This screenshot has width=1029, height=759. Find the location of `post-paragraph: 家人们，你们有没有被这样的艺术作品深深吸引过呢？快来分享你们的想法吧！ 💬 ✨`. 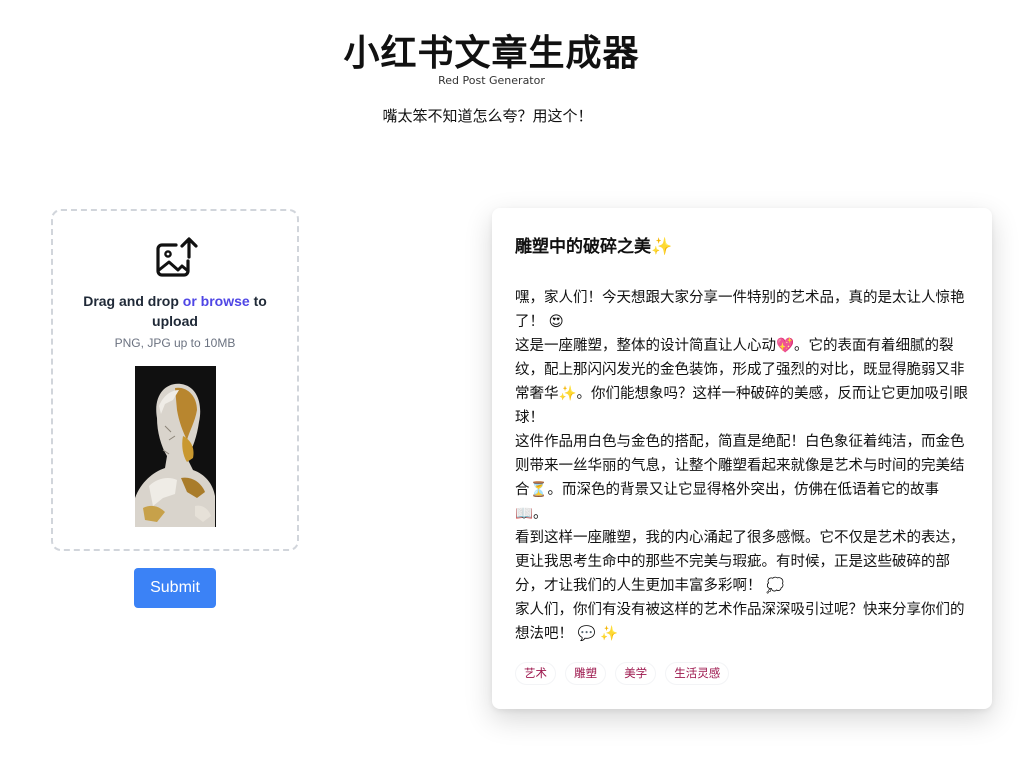

post-paragraph: 家人们，你们有没有被这样的艺术作品深深吸引过呢？快来分享你们的想法吧！ 💬 ✨ is located at coordinates (740, 622).